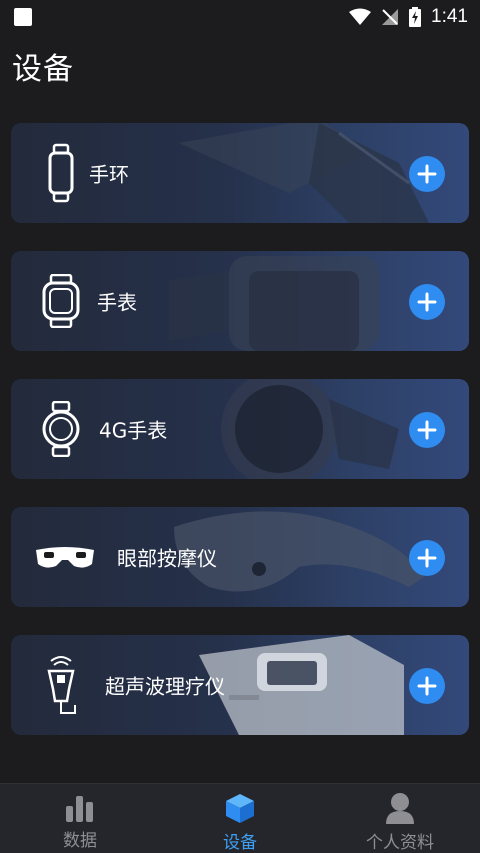 This screenshot has height=853, width=480. I want to click on nav-item-profile: 个人资料, so click(400, 818).